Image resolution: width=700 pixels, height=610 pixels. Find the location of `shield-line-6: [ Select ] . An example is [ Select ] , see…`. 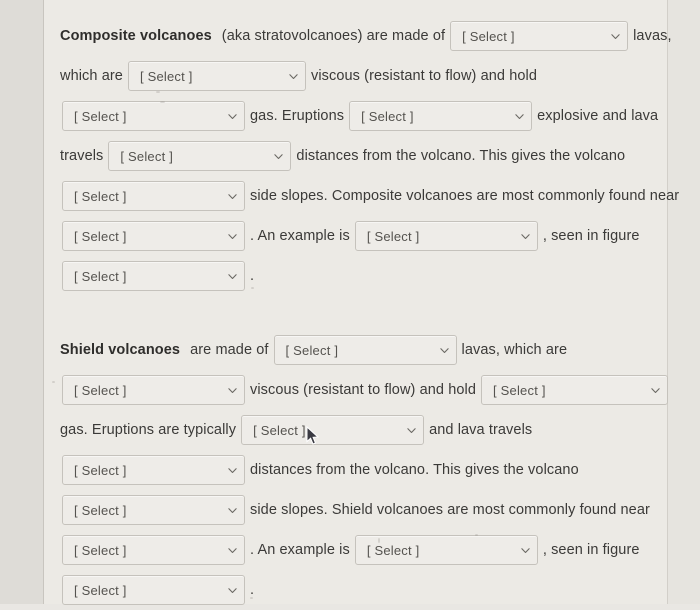

shield-line-6: [ Select ] . An example is [ Select ] , see… is located at coordinates (355, 550).